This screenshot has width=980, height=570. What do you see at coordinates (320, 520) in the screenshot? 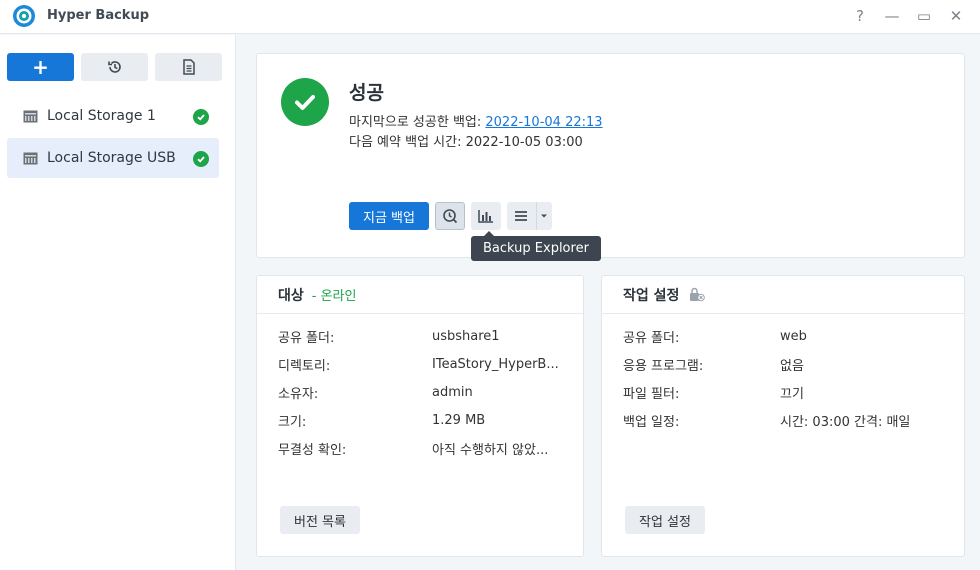
I see `version-list-button: 버전 목록` at bounding box center [320, 520].